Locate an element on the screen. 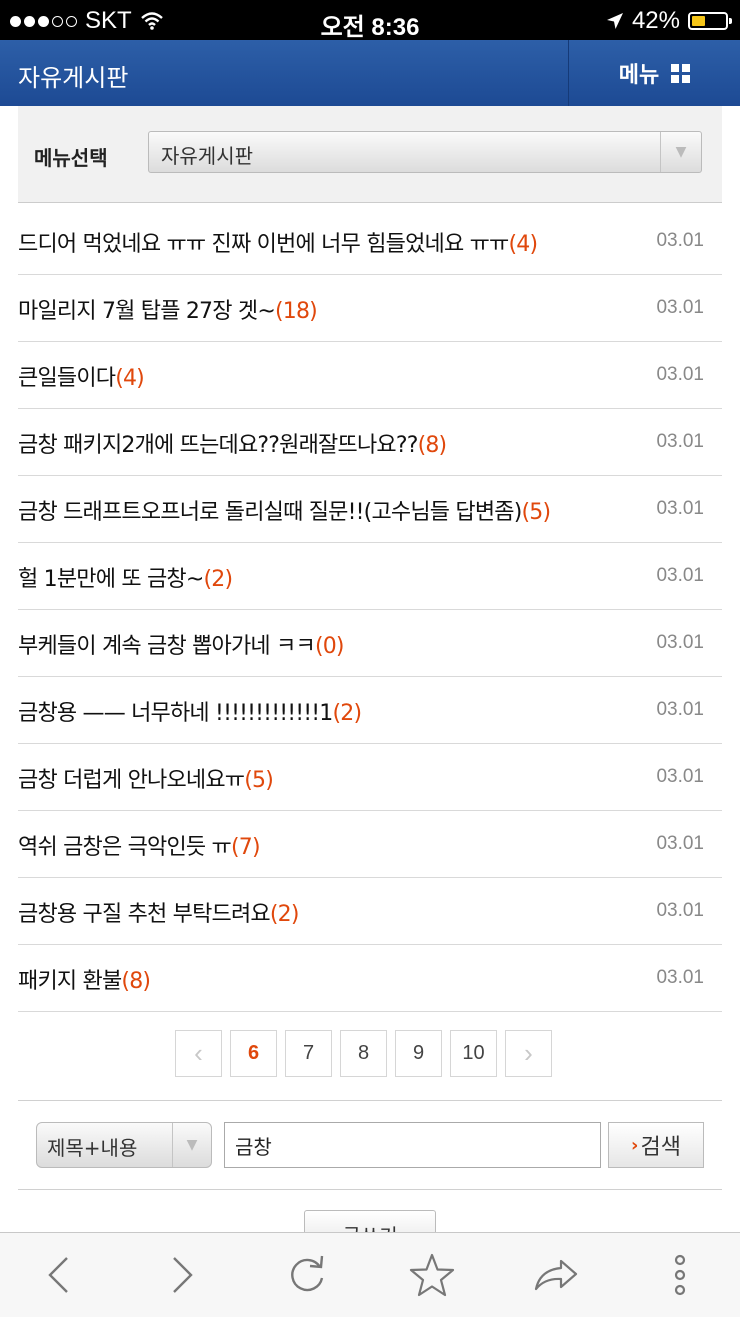  page-number-button: 8 is located at coordinates (363, 1053).